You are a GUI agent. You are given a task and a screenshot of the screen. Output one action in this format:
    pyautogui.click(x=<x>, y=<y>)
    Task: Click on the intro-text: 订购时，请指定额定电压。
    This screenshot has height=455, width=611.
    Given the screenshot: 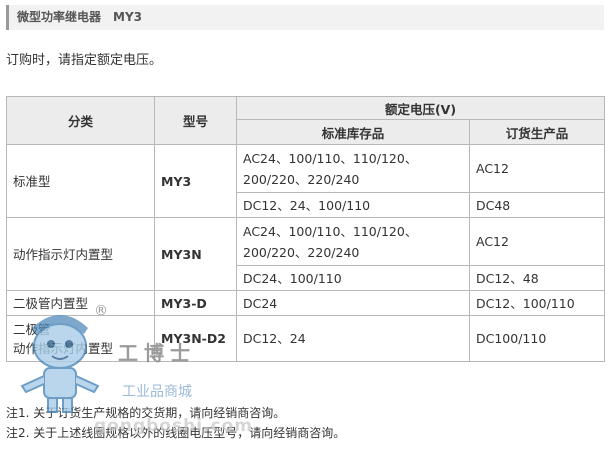 What is the action you would take?
    pyautogui.click(x=84, y=60)
    